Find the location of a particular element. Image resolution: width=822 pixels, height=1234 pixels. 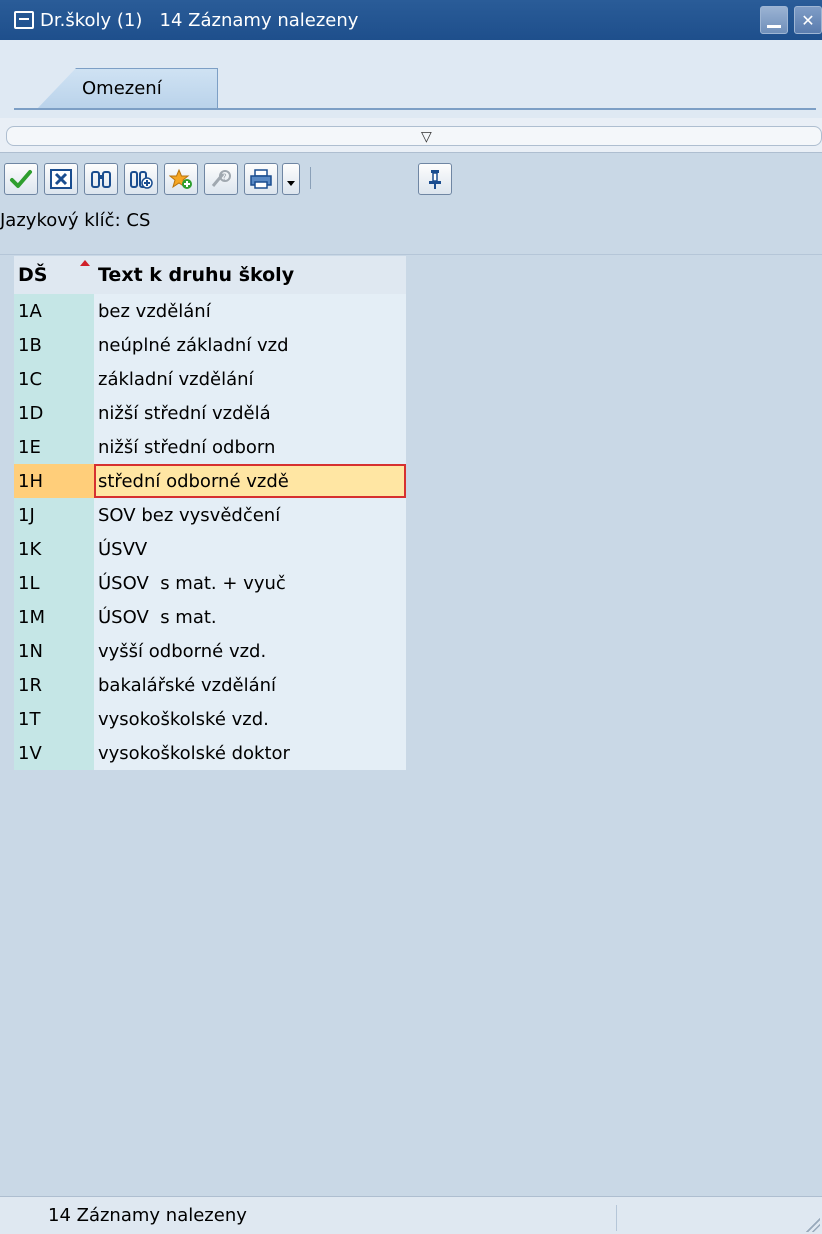

table-row: 1R bakalářské vzdělání is located at coordinates (210, 685).